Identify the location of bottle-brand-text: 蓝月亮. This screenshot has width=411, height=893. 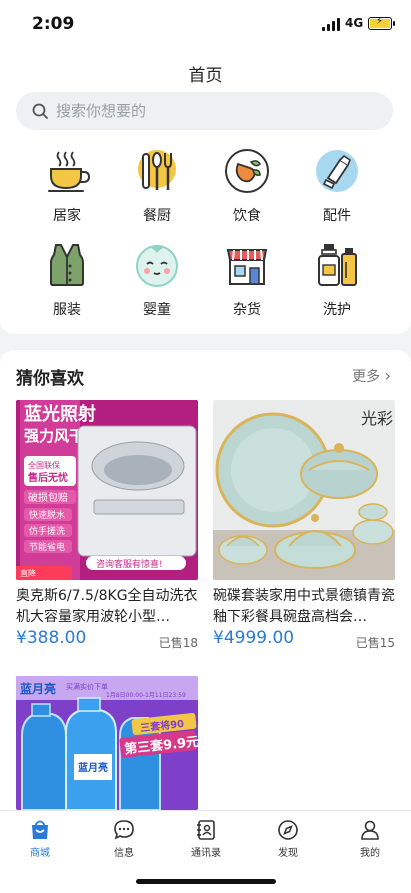
(93, 767).